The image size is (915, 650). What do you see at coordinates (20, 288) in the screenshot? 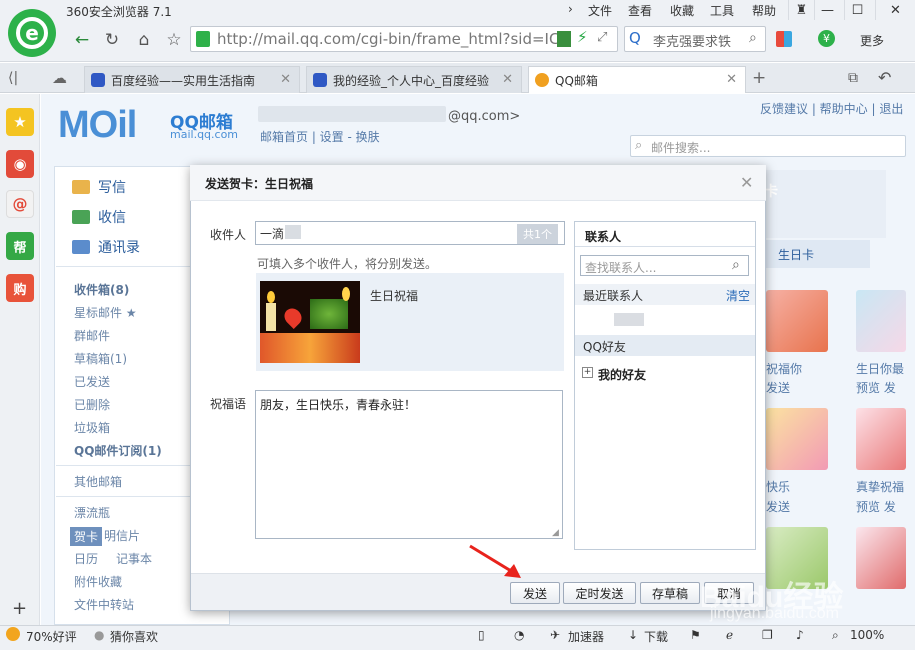
I see `shopping-icon: 购` at bounding box center [20, 288].